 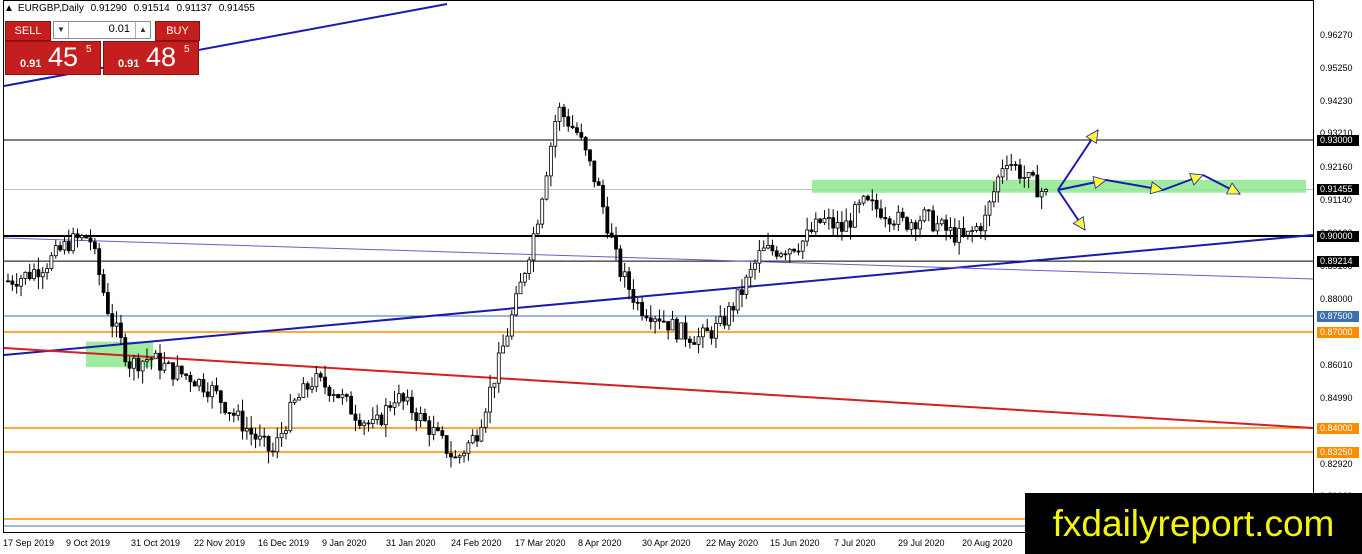 I want to click on time-tick-label: 7 Jul 2020, so click(x=855, y=543).